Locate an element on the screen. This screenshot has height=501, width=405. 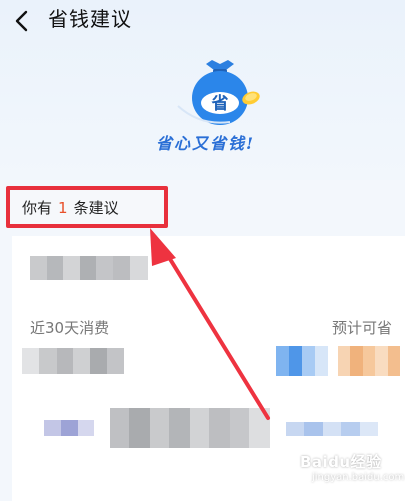
blurred-saving-block-orange is located at coordinates (369, 361).